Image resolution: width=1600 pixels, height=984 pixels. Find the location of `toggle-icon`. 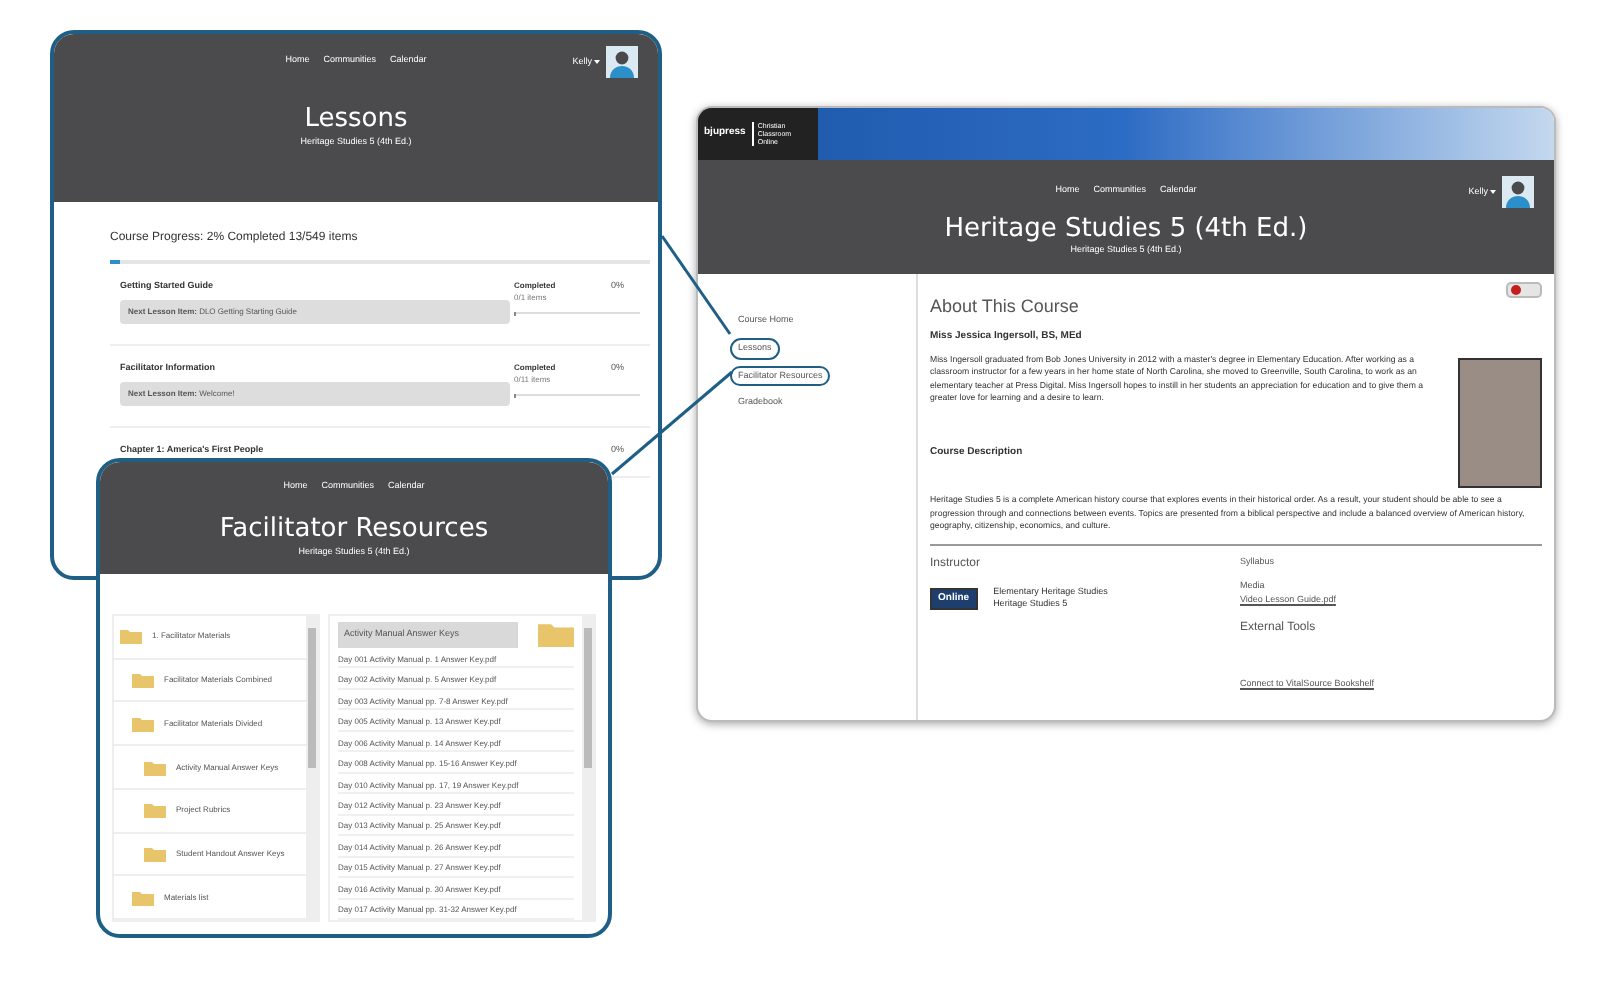

toggle-icon is located at coordinates (1524, 290).